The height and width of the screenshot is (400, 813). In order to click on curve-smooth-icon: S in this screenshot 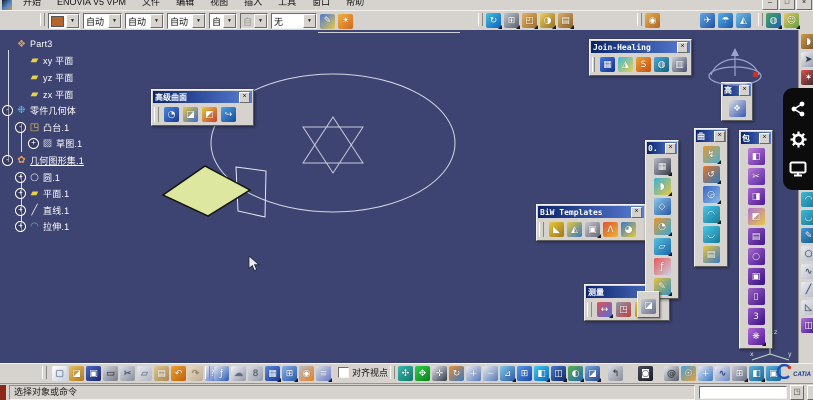, I will do `click(643, 64)`.